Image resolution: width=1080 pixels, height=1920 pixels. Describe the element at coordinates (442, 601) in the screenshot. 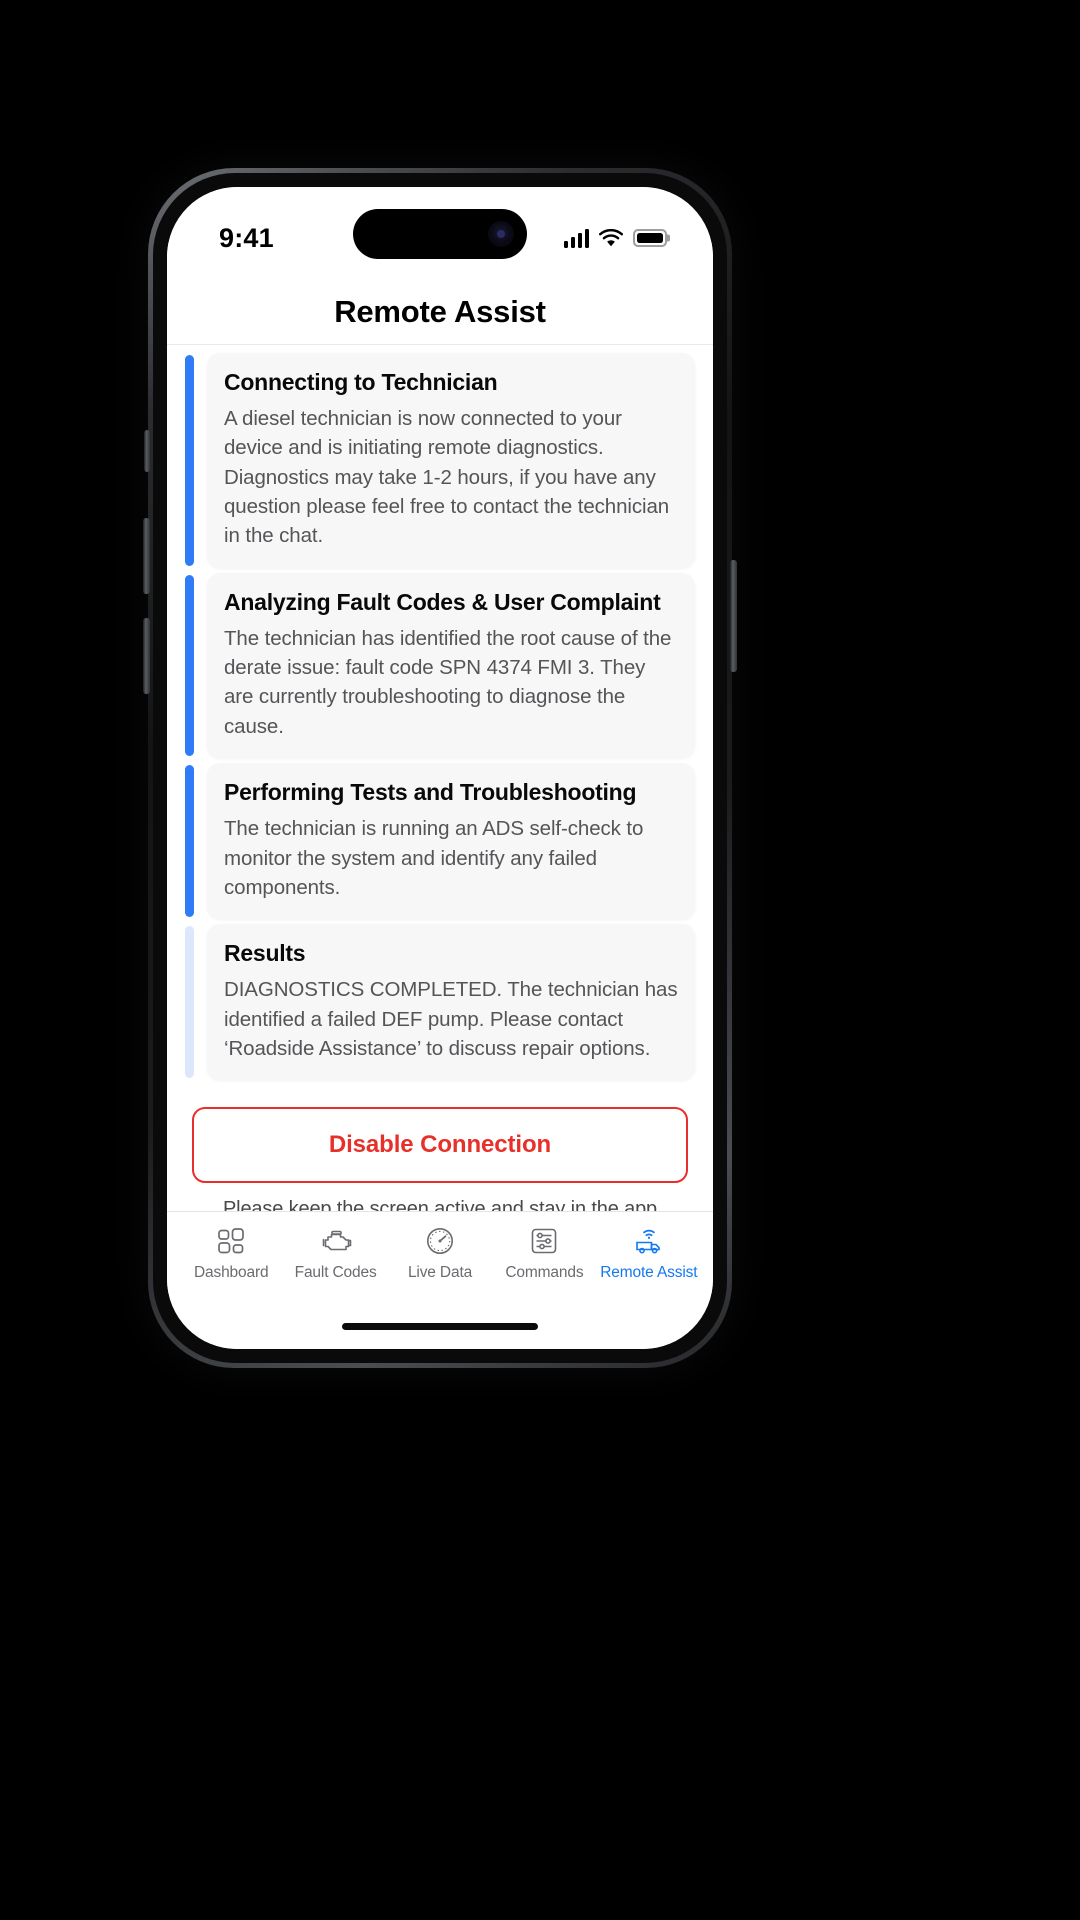

I see `timeline-card-title: Analyzing Fault Codes & User Complaint` at that location.